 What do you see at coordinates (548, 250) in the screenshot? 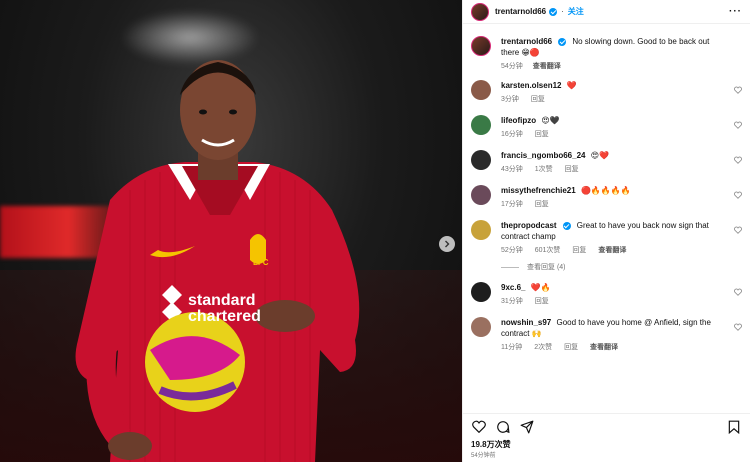
I see `comment-likes: 601次赞` at bounding box center [548, 250].